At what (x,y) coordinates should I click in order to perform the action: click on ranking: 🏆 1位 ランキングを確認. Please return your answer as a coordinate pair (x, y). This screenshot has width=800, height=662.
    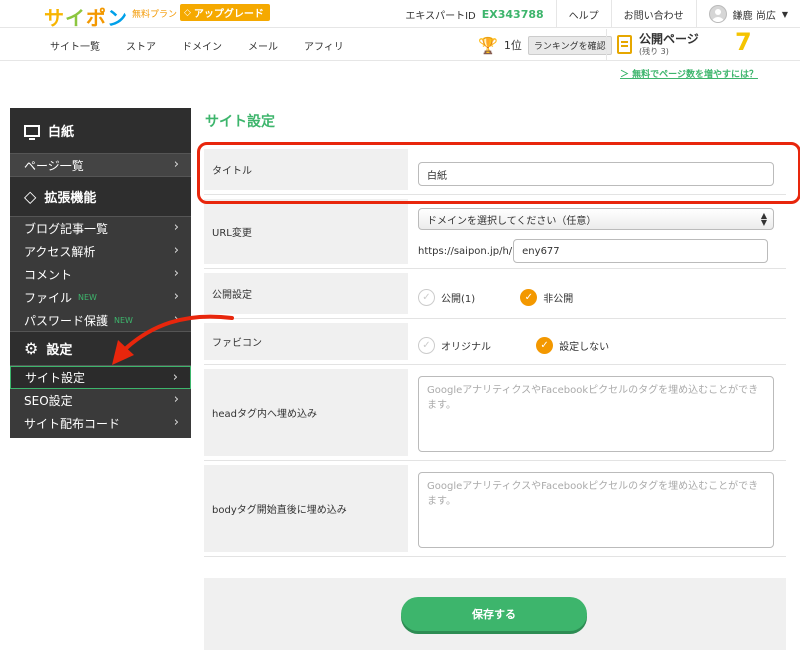
    Looking at the image, I should click on (545, 45).